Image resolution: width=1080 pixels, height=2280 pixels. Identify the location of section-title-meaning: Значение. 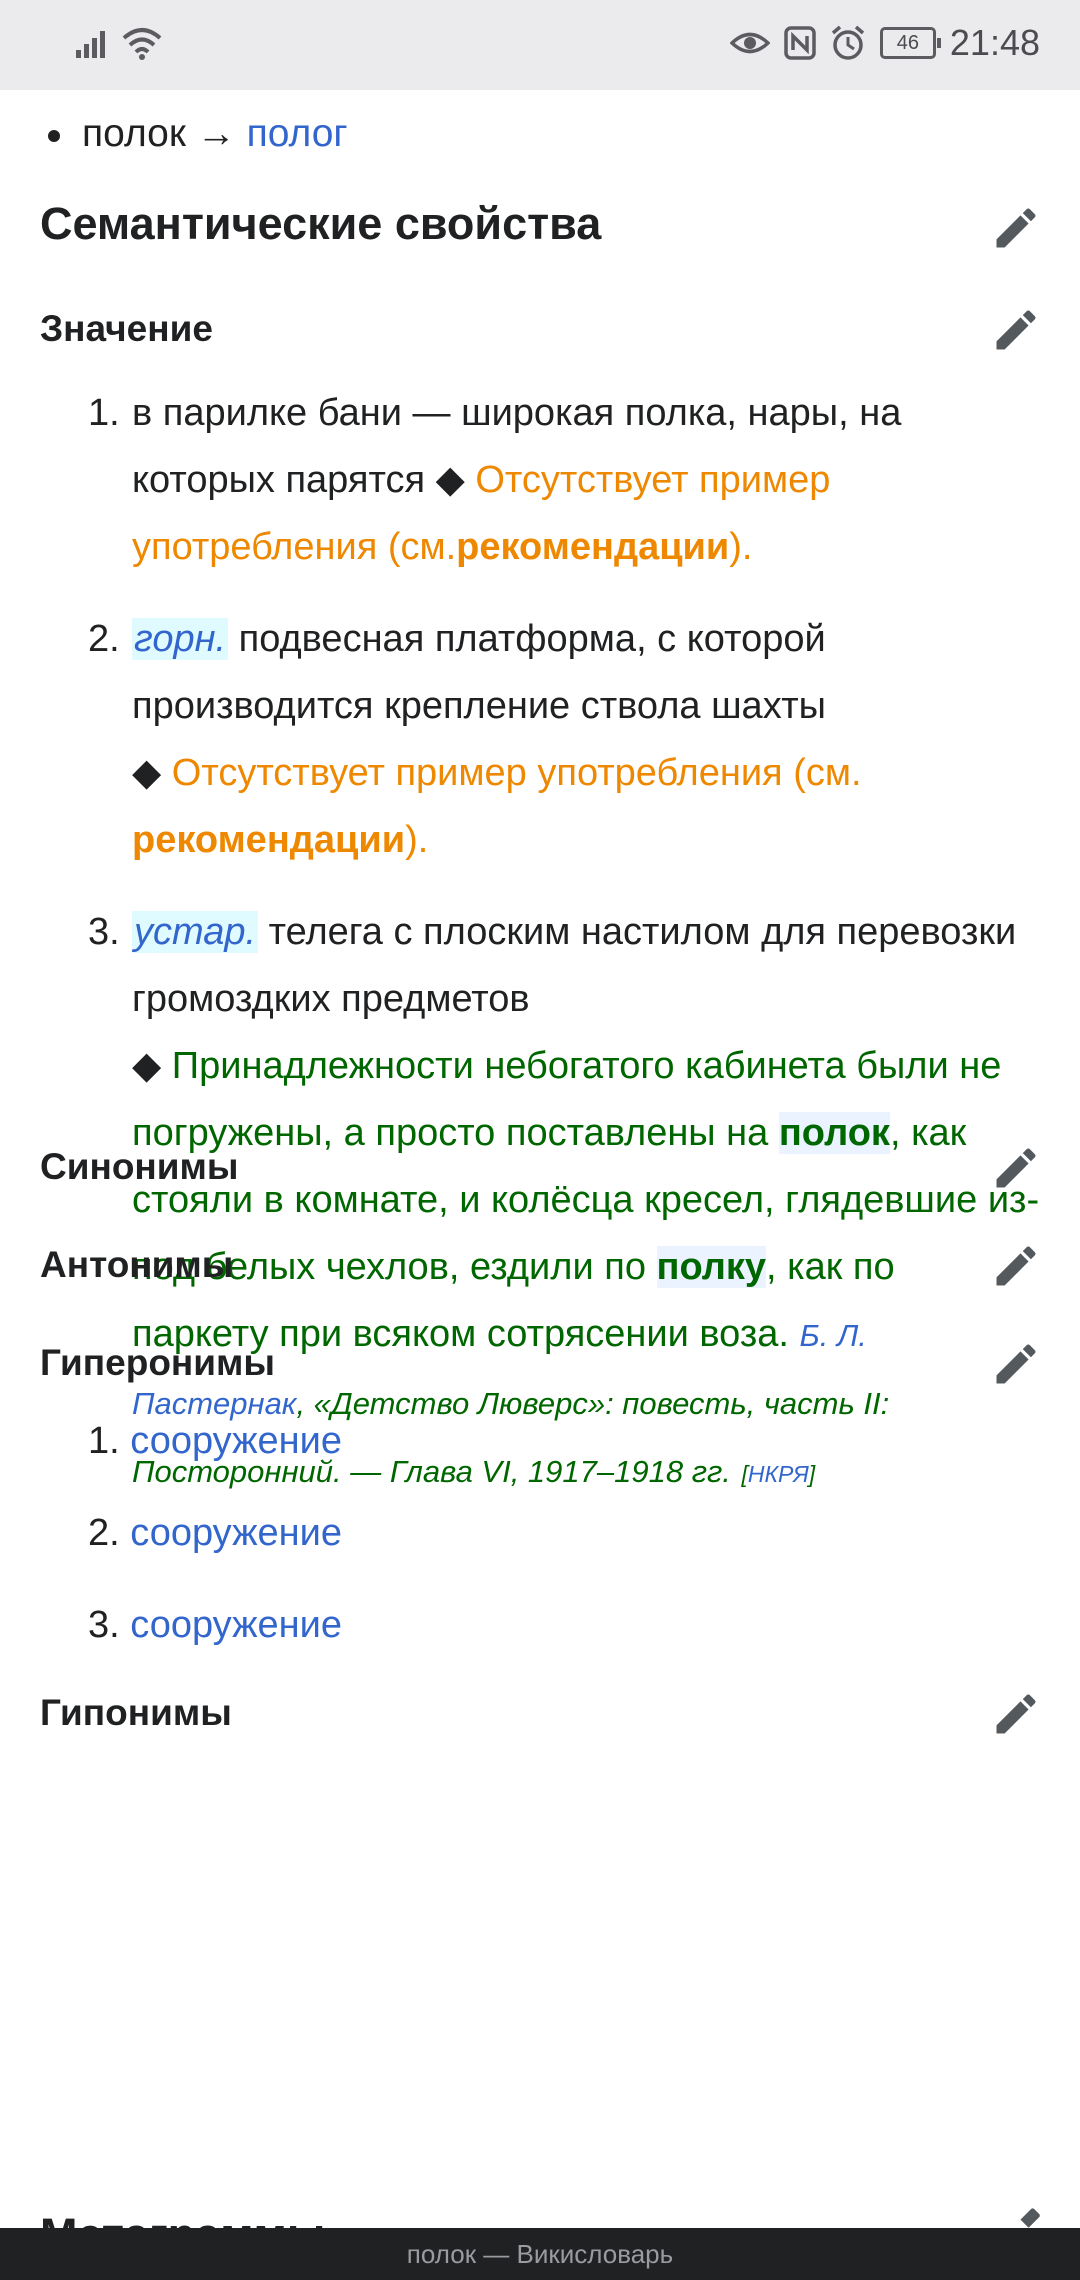
(126, 328).